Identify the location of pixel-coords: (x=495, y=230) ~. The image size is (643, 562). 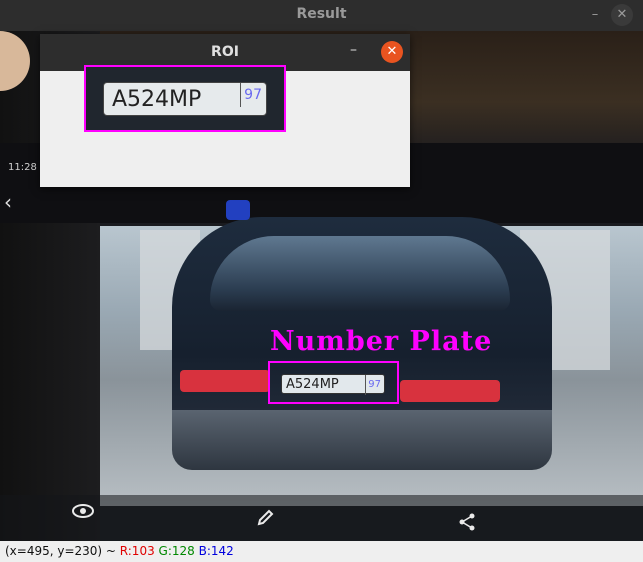
(62, 551).